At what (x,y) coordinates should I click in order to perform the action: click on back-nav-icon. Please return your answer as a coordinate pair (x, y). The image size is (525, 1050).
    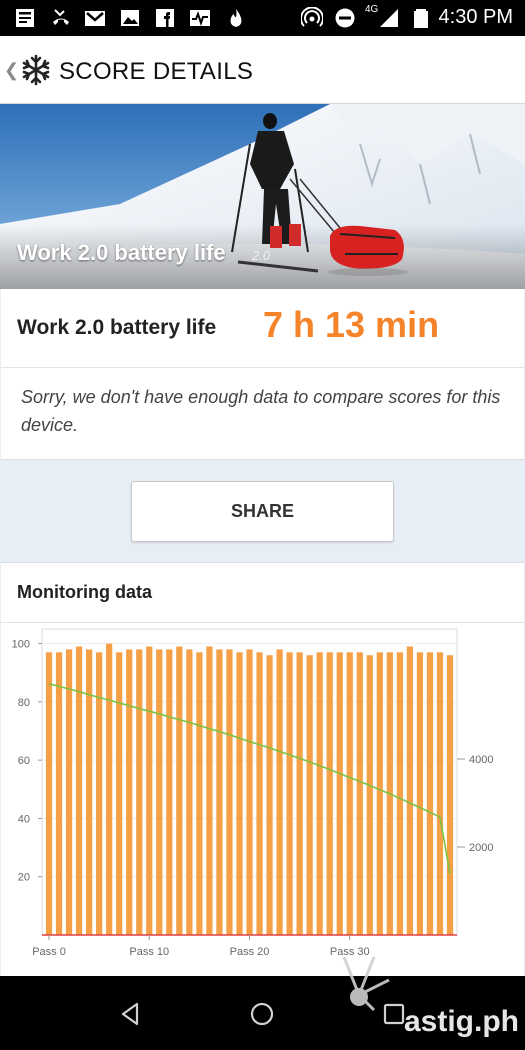
    Looking at the image, I should click on (131, 1014).